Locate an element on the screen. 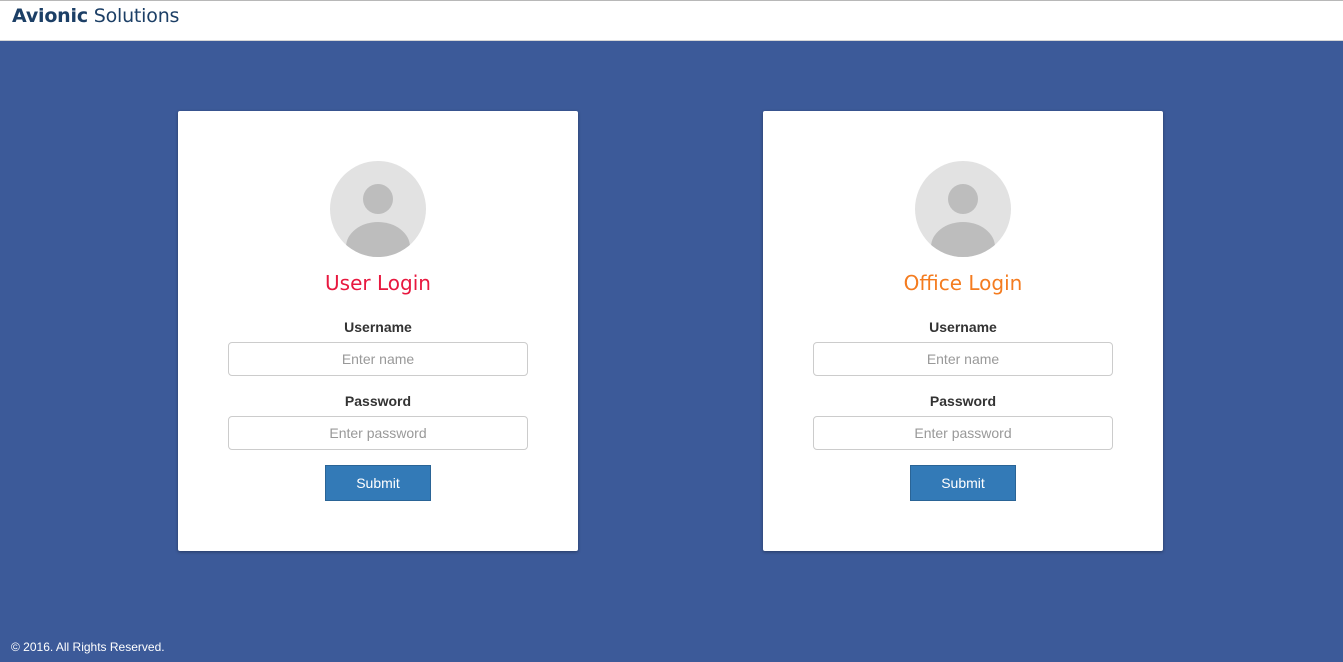  user-username-input is located at coordinates (378, 359).